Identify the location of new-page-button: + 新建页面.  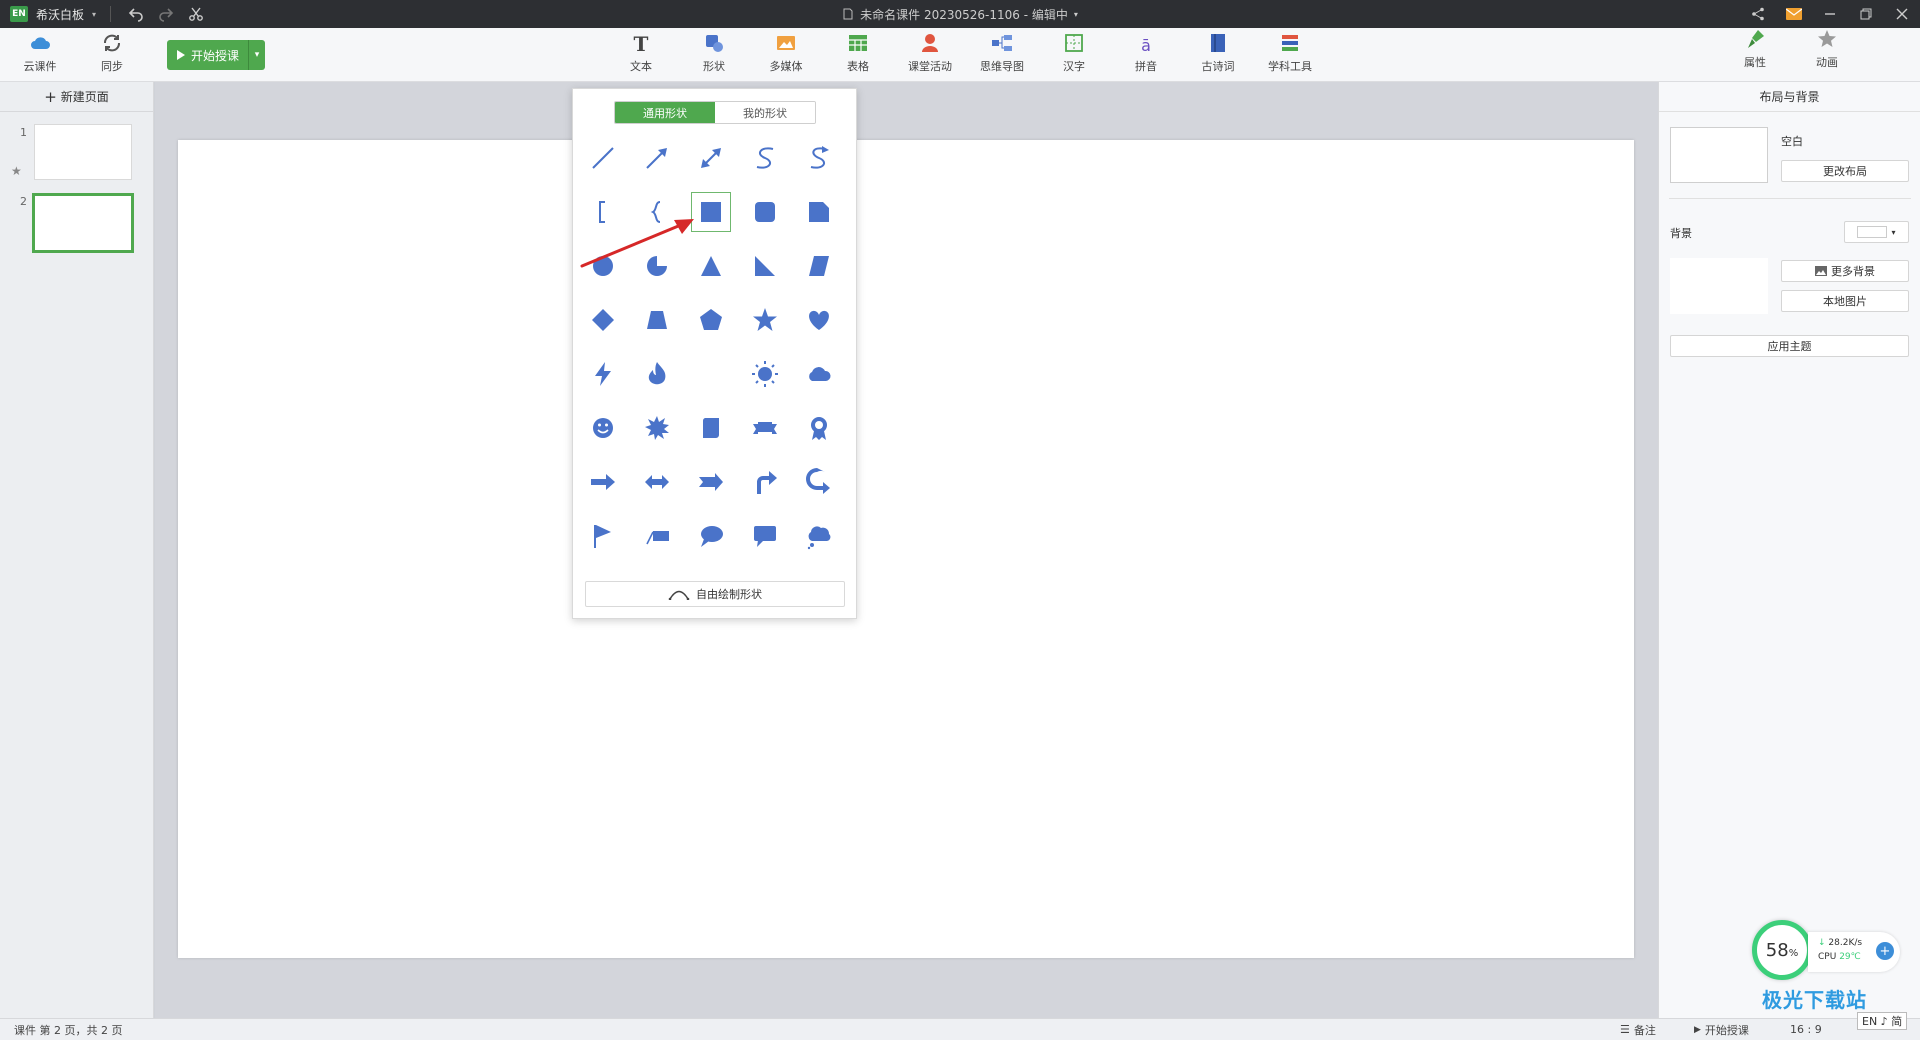
(76, 97).